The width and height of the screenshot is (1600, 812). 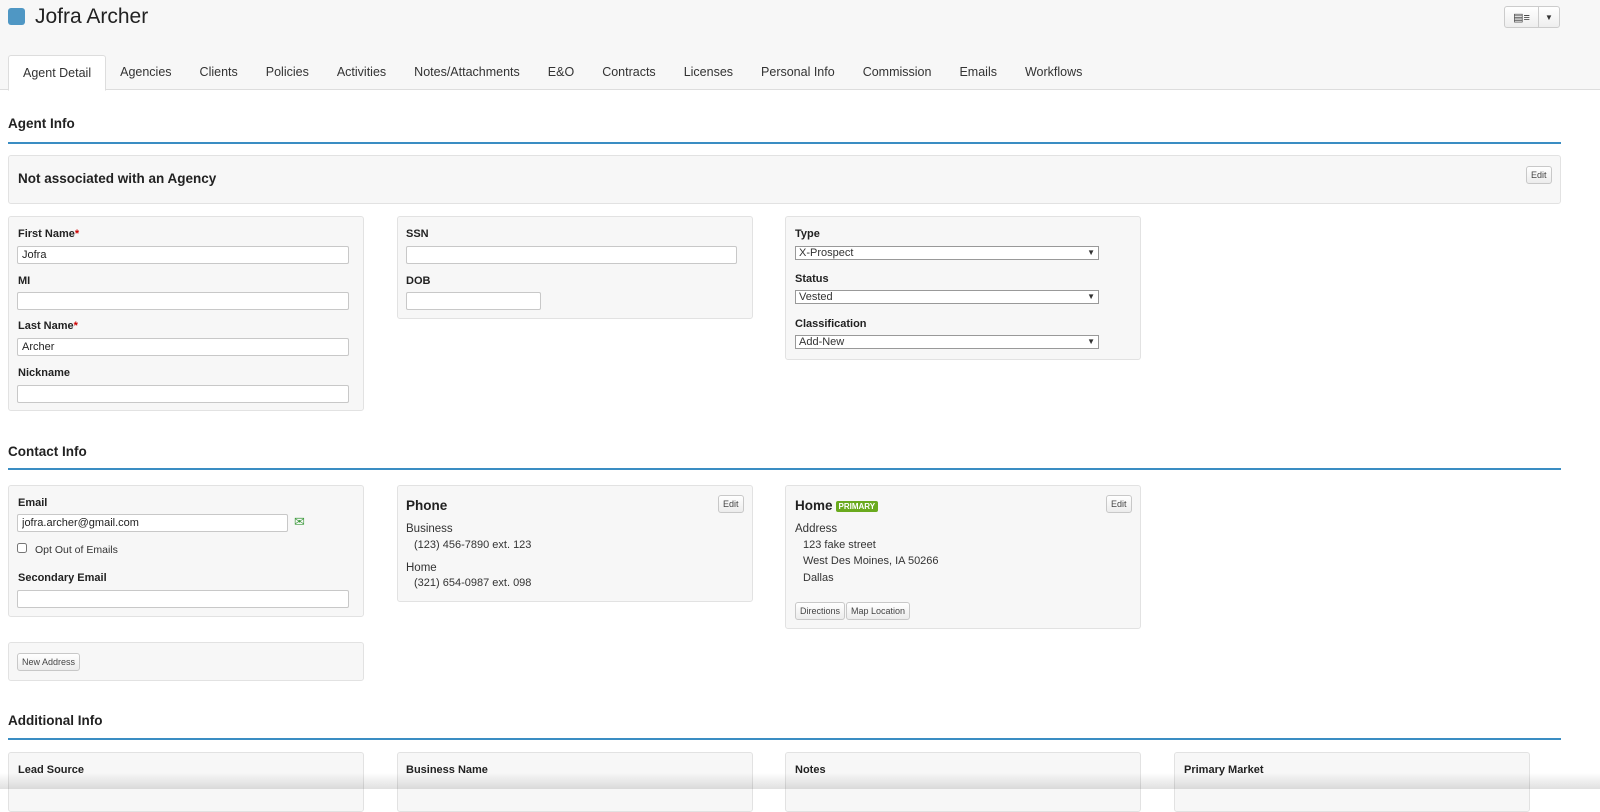 What do you see at coordinates (287, 72) in the screenshot?
I see `tab-policies: Policies` at bounding box center [287, 72].